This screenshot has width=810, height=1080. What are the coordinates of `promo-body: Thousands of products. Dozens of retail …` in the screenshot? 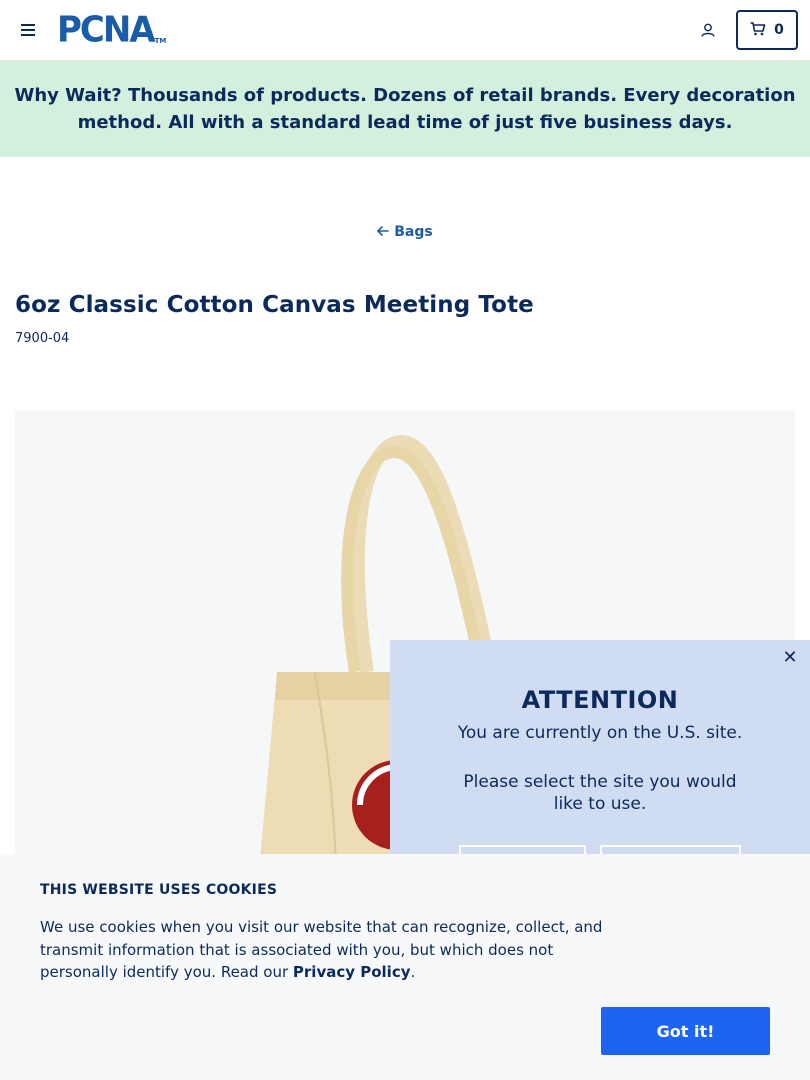 It's located at (436, 109).